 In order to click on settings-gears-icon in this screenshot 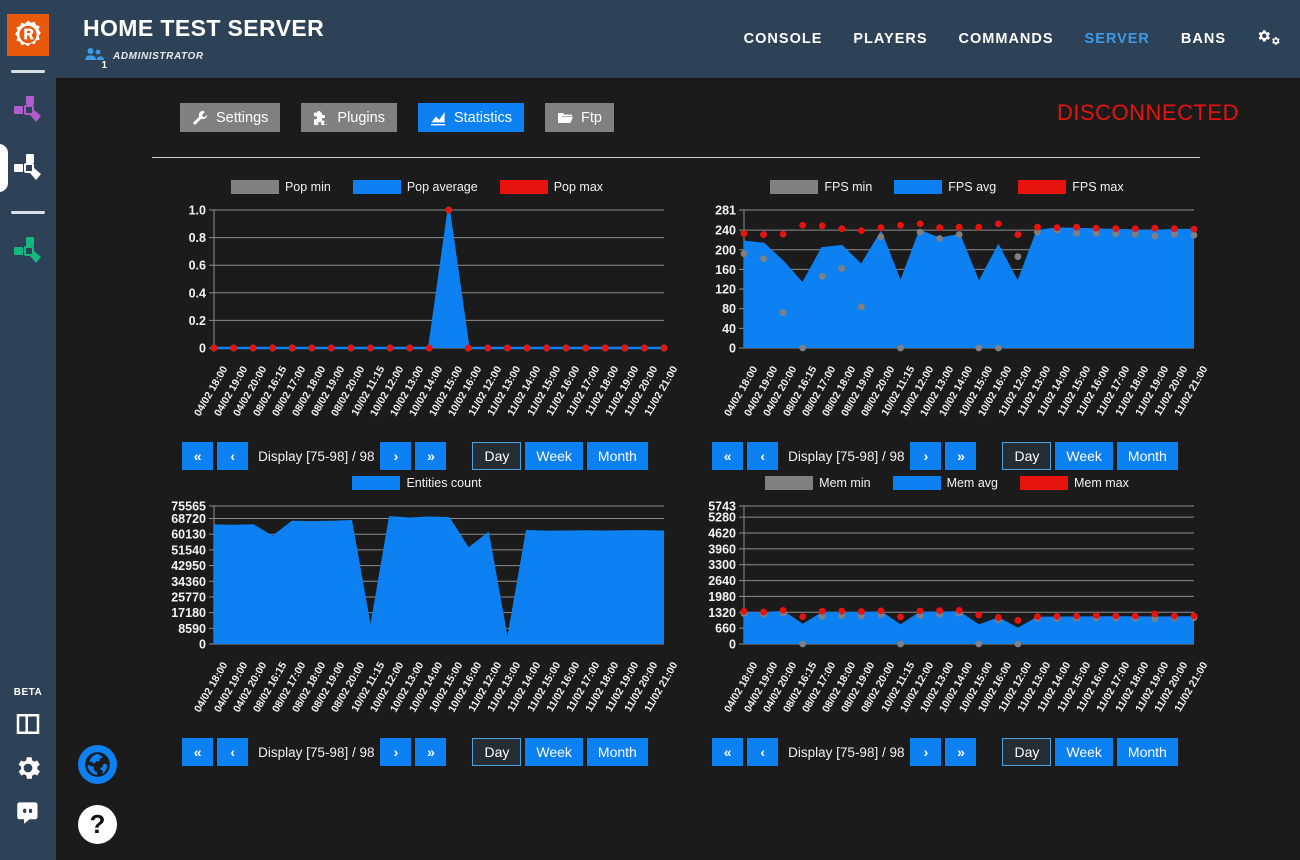, I will do `click(1269, 38)`.